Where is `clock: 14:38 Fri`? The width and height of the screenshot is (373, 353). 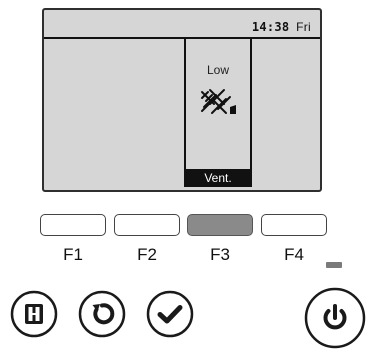
clock: 14:38 Fri is located at coordinates (281, 27).